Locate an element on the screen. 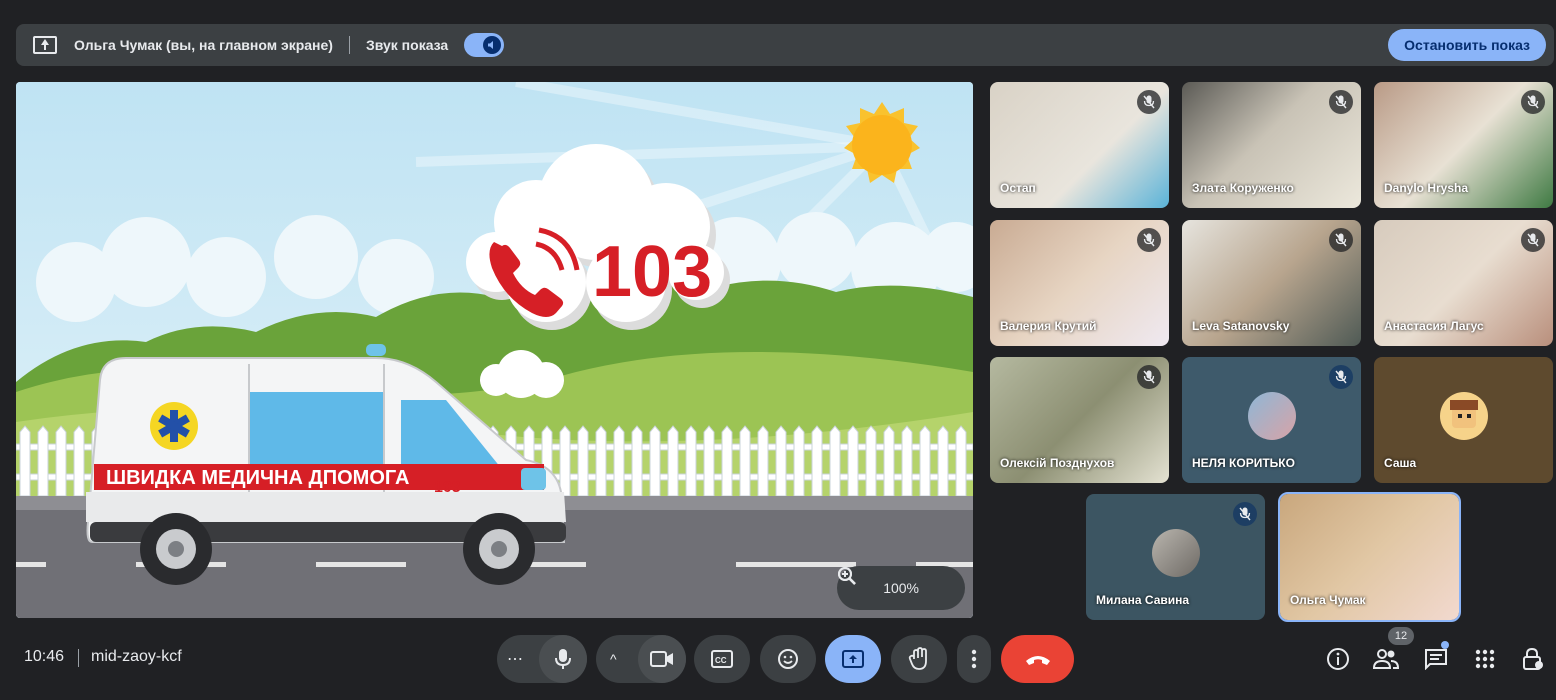 Image resolution: width=1556 pixels, height=700 pixels. participant-name: Danylo Hrysha is located at coordinates (1426, 188).